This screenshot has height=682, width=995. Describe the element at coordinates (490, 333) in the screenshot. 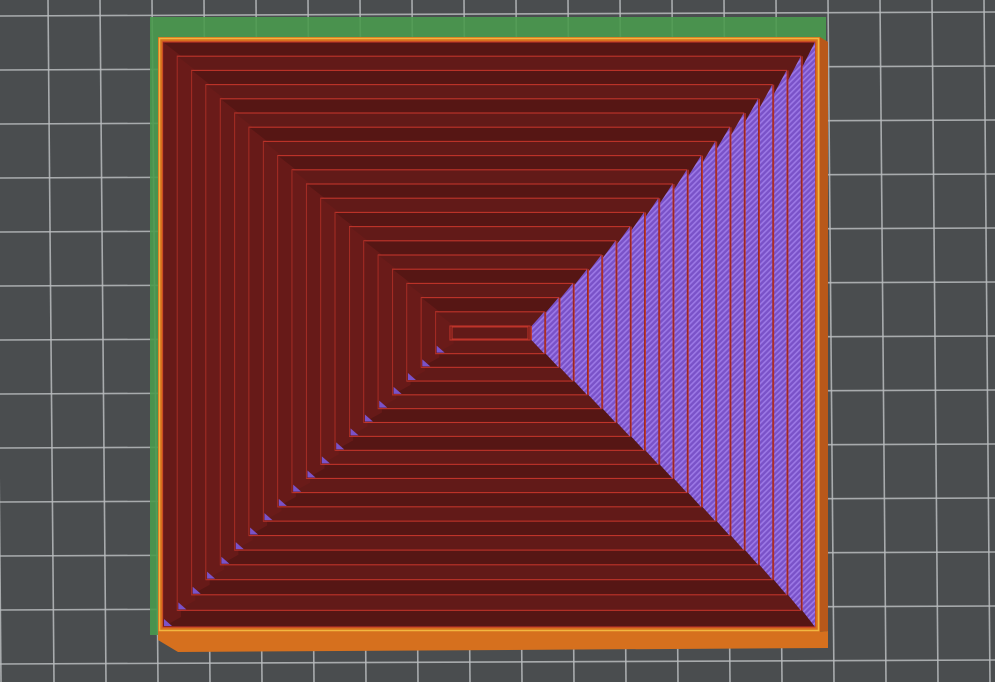

I see `pocket-bottom` at that location.